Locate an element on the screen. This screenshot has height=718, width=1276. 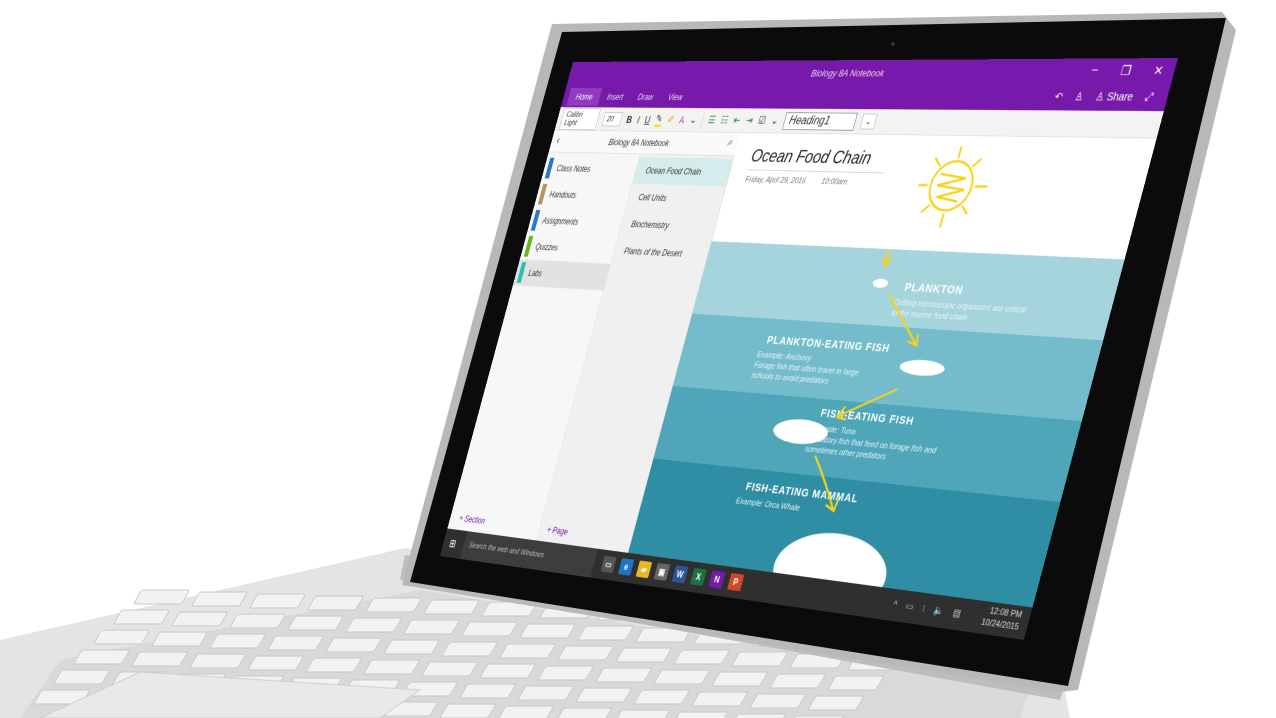
tab-home: Home is located at coordinates (584, 96).